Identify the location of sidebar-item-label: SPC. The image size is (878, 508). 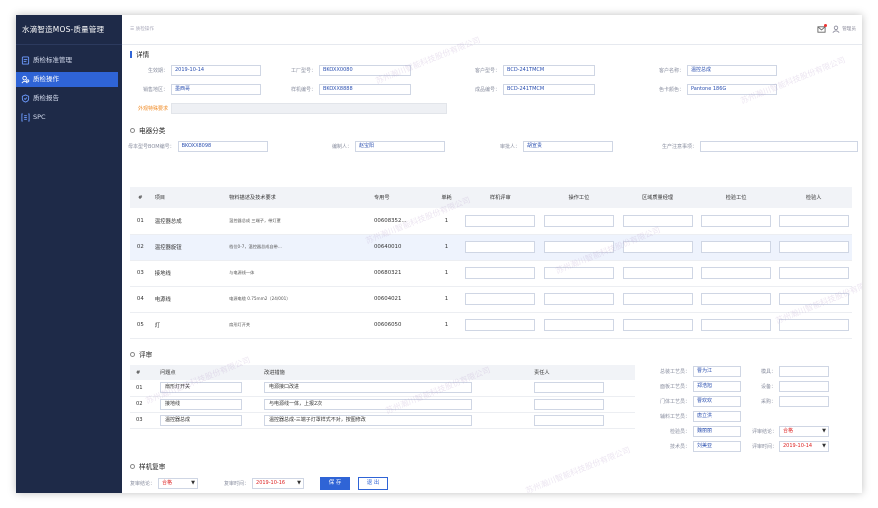
(39, 117).